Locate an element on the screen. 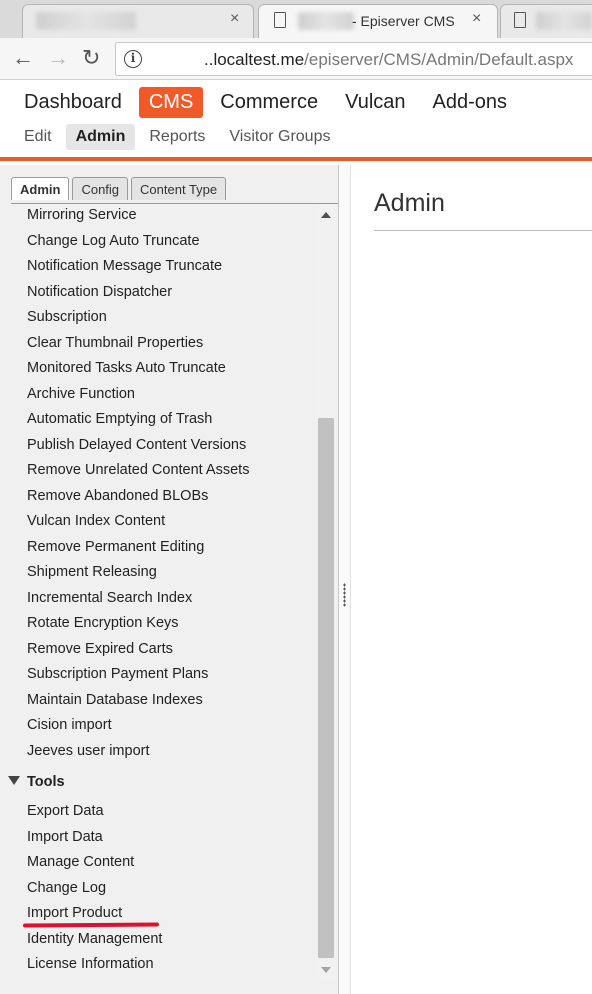 This screenshot has height=994, width=592. job-automatic-emptying-of-trash: Automatic Emptying of Trash is located at coordinates (169, 422).